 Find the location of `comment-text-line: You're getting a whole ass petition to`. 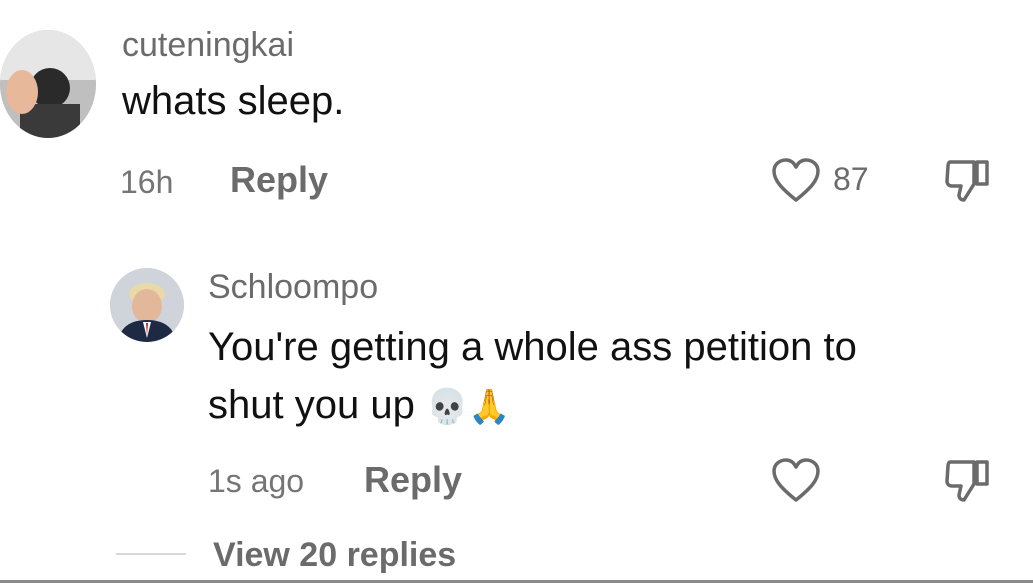

comment-text-line: You're getting a whole ass petition to is located at coordinates (532, 347).